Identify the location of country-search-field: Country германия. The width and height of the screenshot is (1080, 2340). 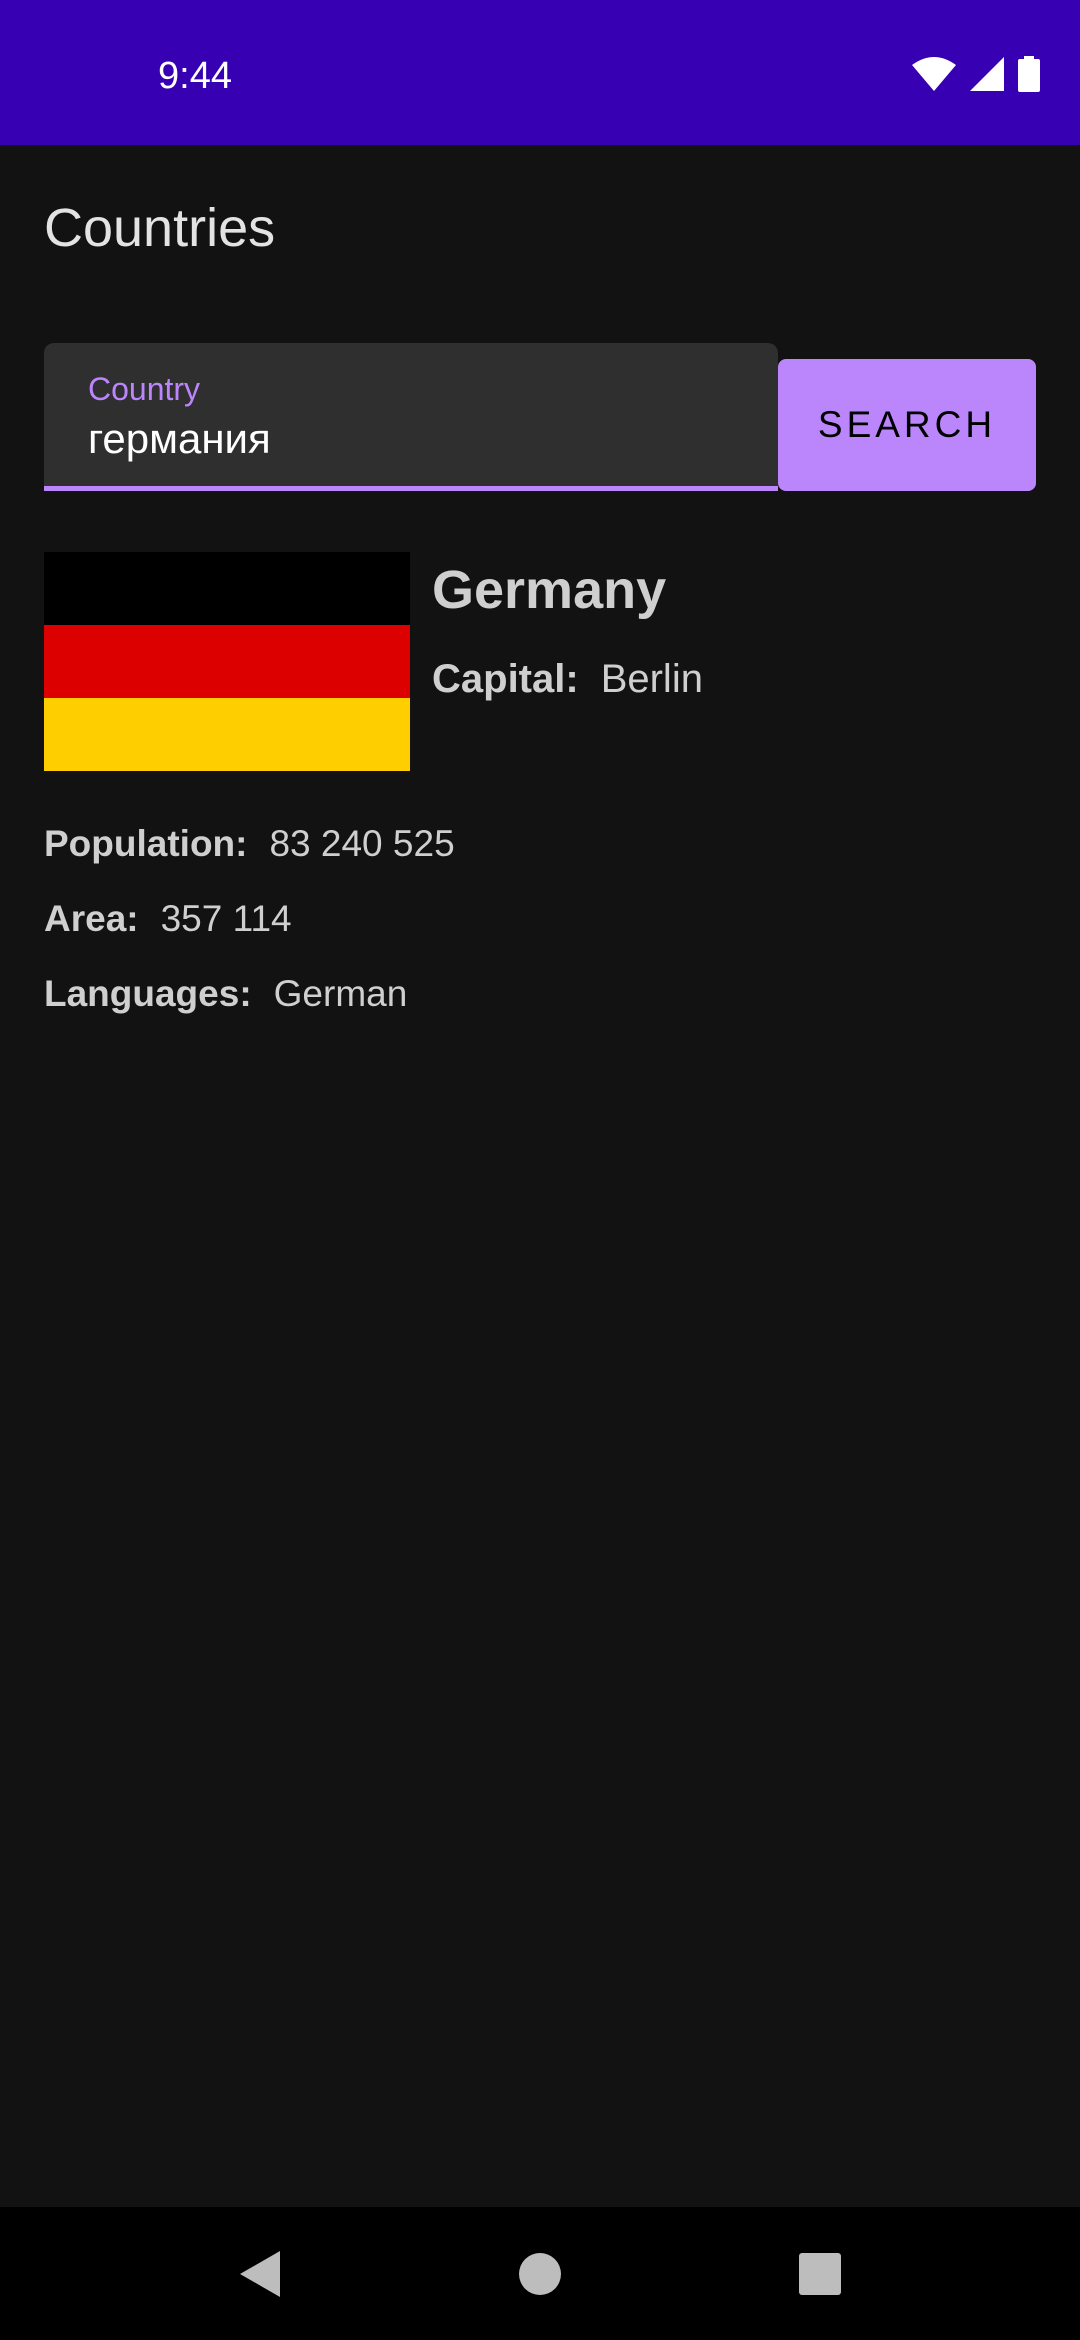
(411, 417).